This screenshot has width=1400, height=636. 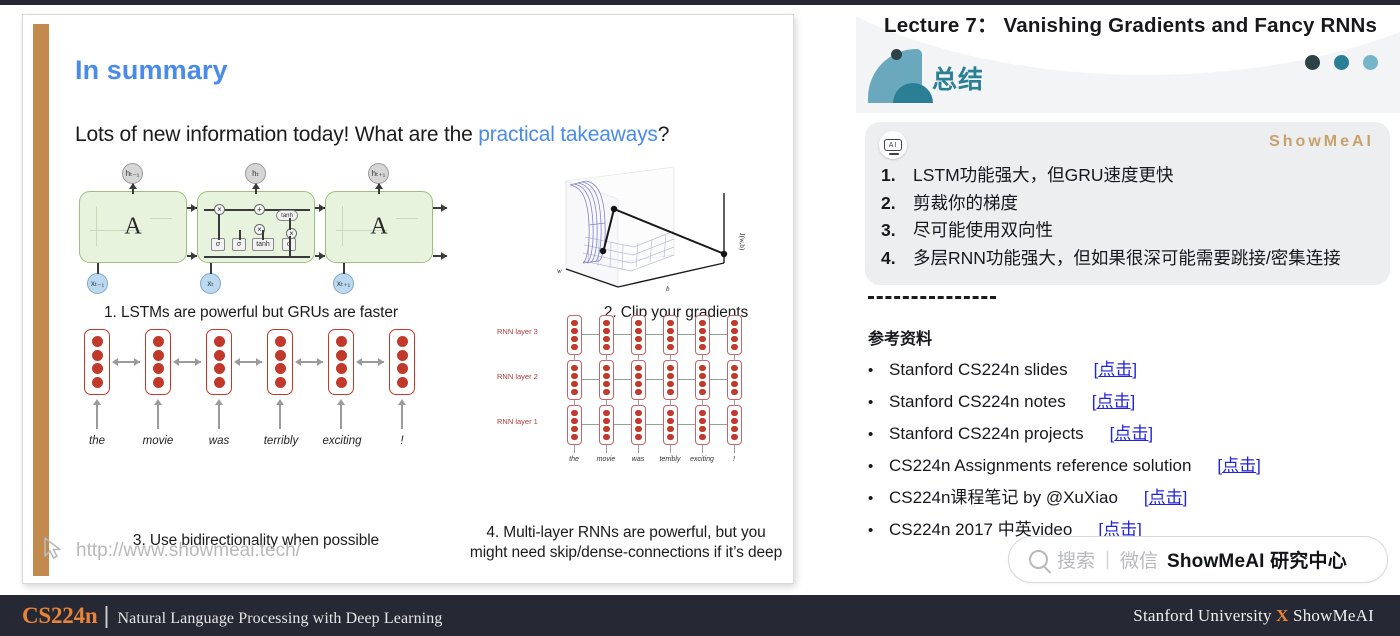 What do you see at coordinates (97, 283) in the screenshot?
I see `lstm-x-node-0: xₜ₋₁` at bounding box center [97, 283].